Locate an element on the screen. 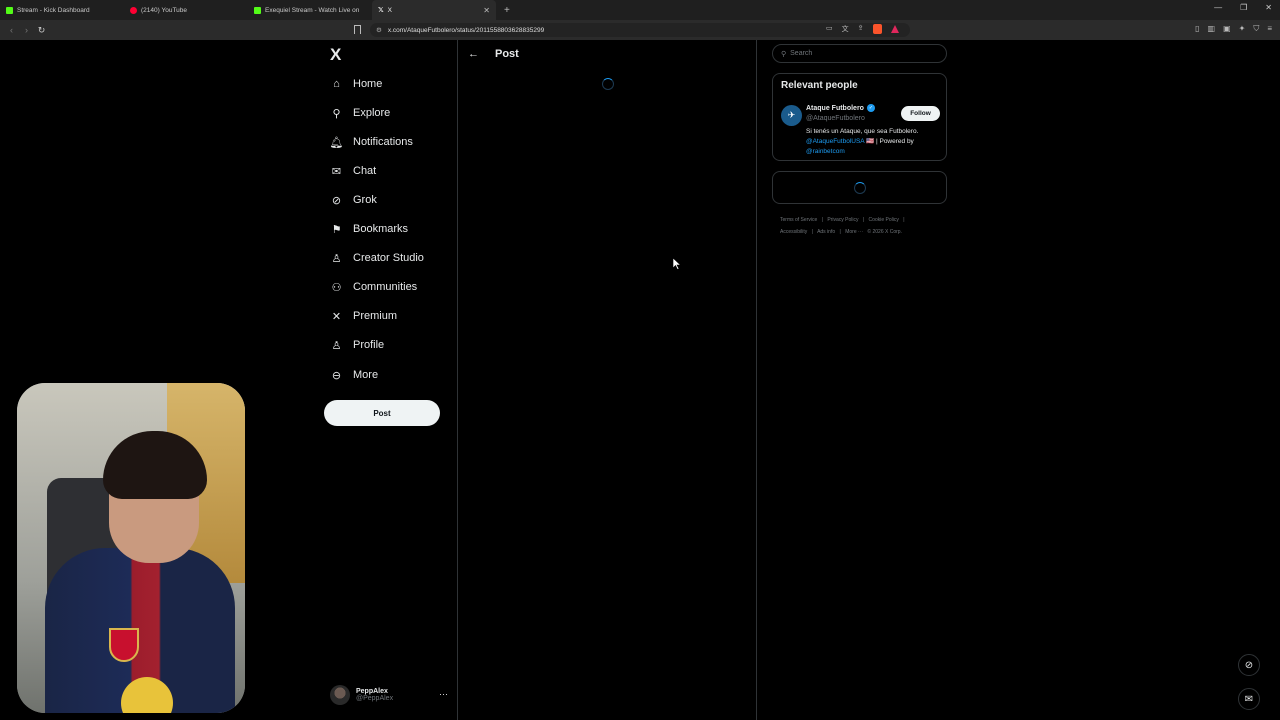  sidebar-item-label: Premium is located at coordinates (375, 316).